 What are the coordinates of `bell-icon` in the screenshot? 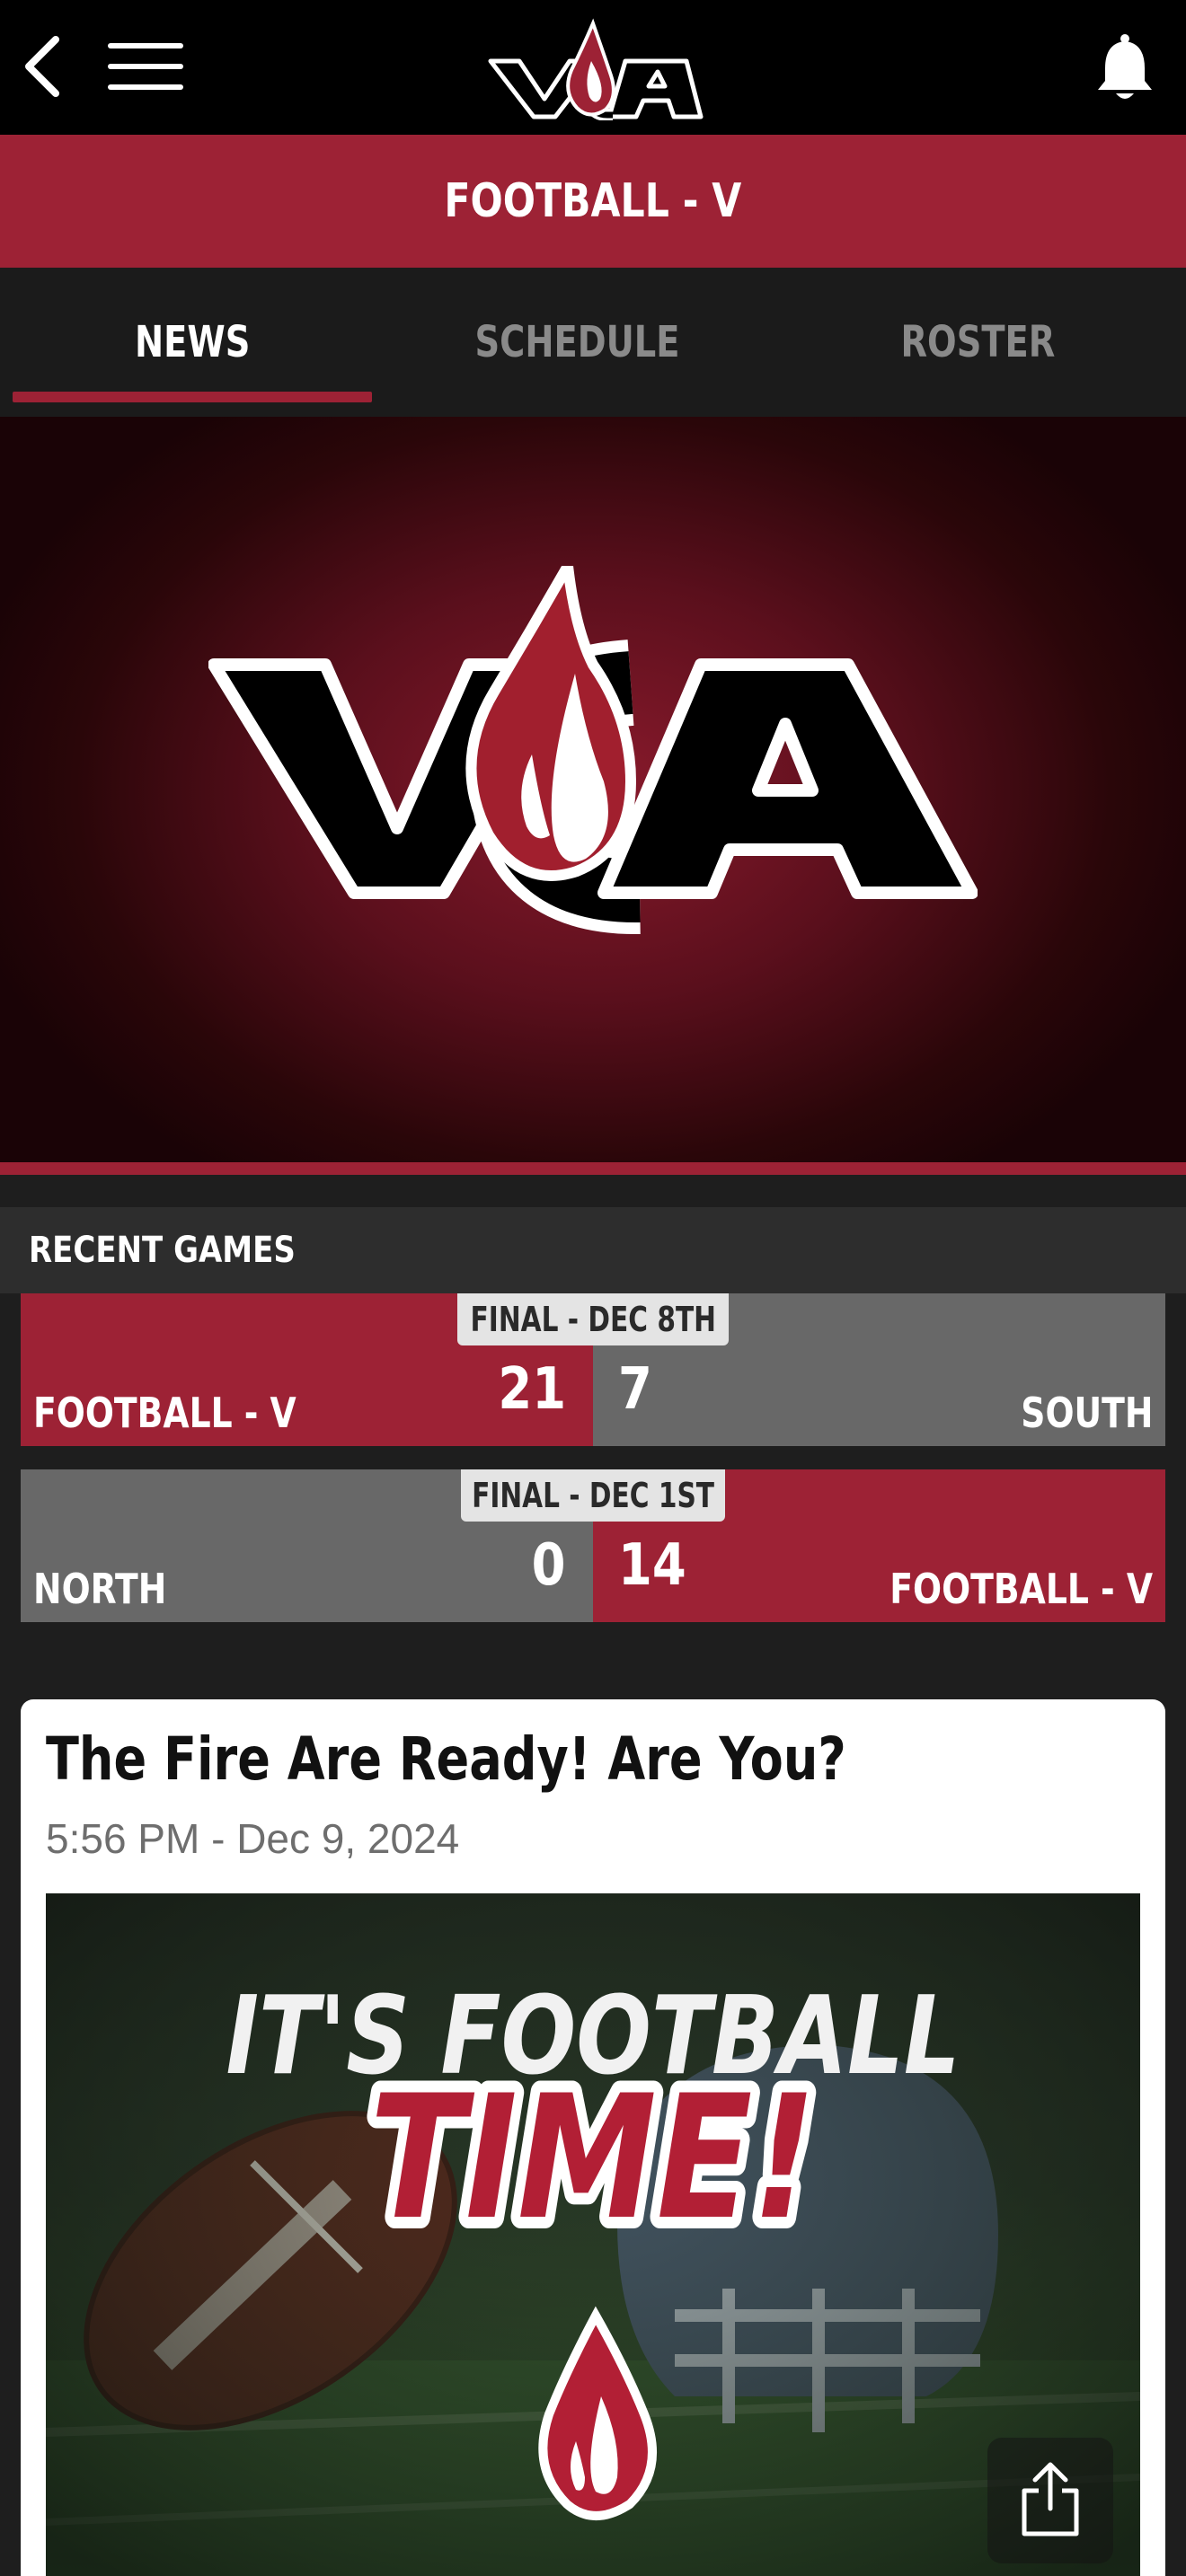 It's located at (1125, 68).